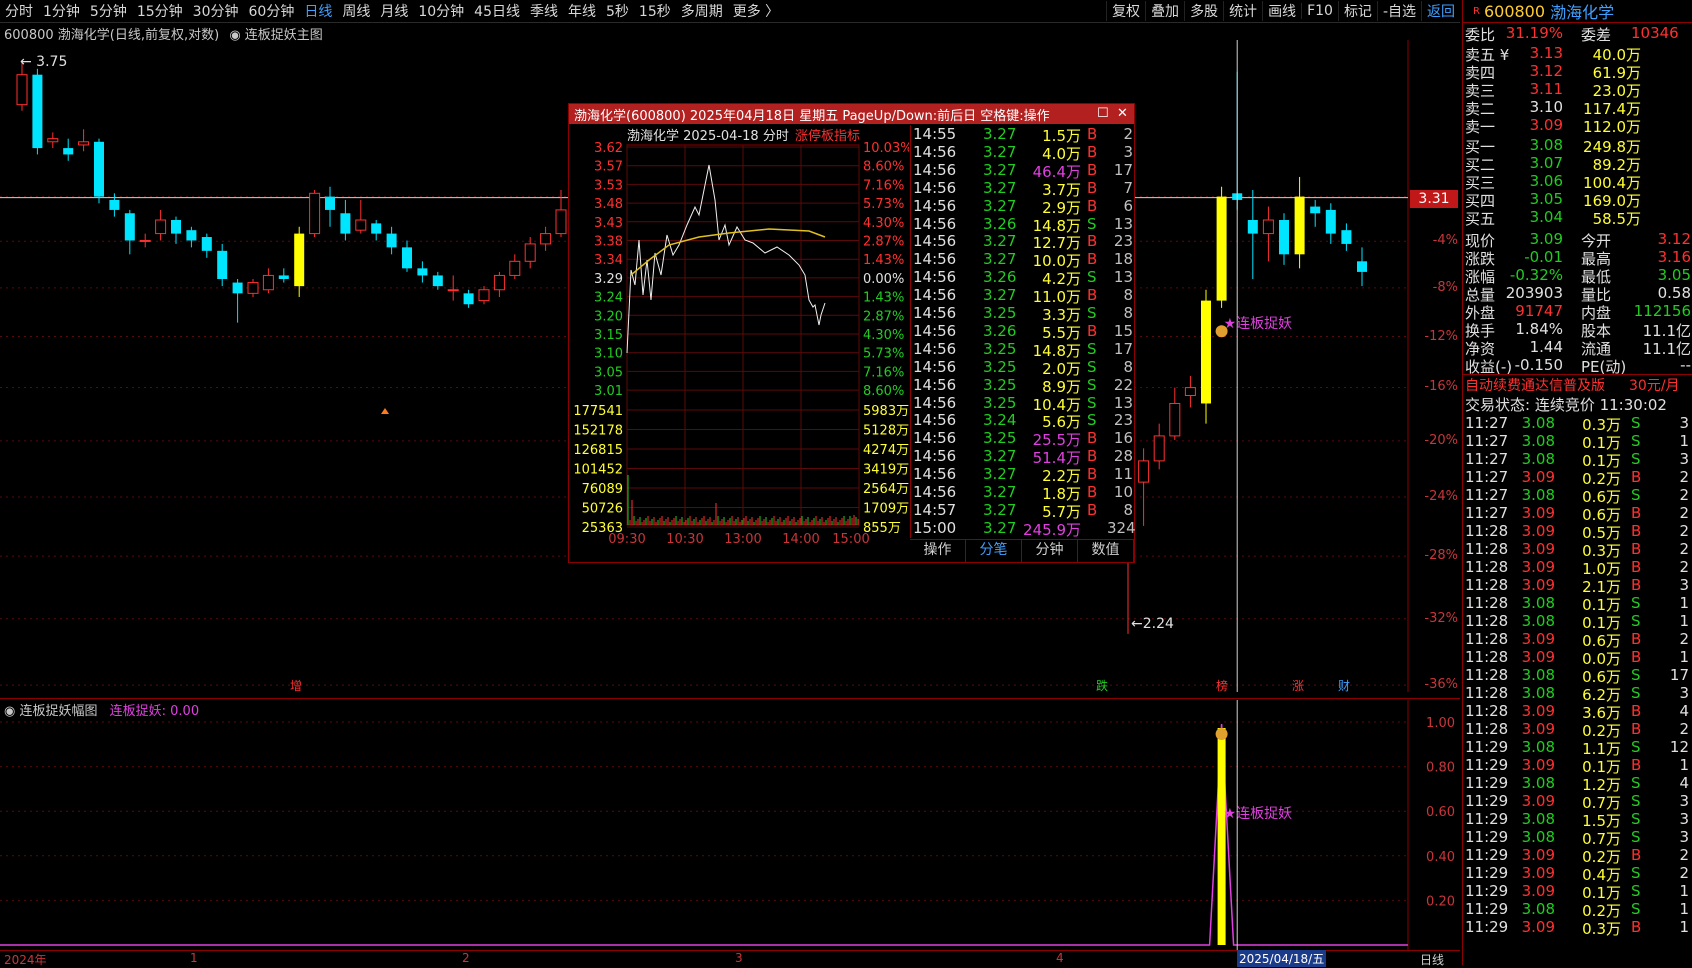  Describe the element at coordinates (1398, 11) in the screenshot. I see `tool-button: -自选` at that location.